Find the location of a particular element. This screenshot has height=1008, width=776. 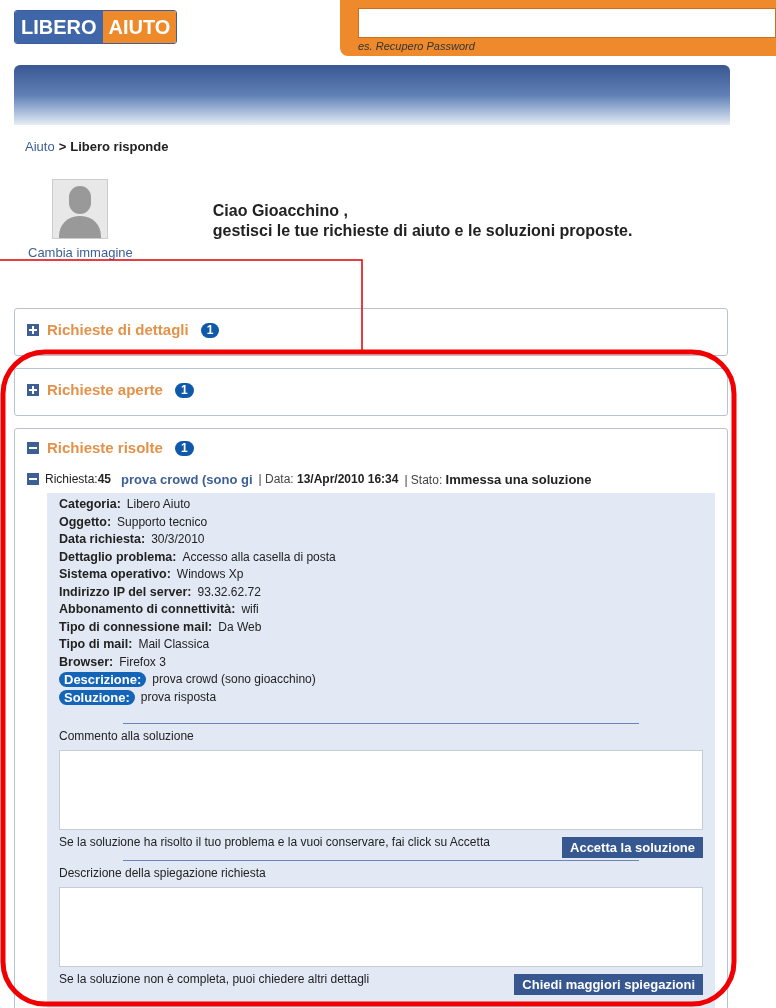

search-hint: es. Recupero Password is located at coordinates (417, 46).